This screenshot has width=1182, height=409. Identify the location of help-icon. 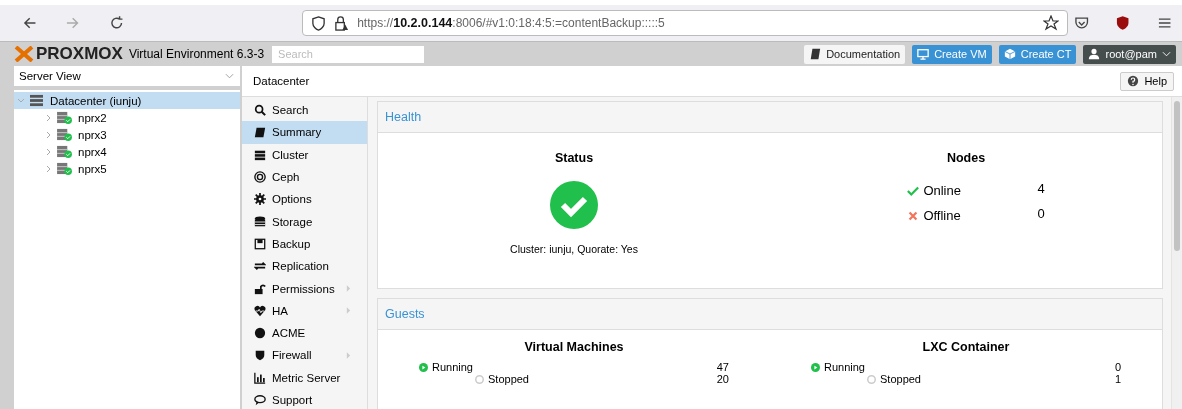
(1133, 81).